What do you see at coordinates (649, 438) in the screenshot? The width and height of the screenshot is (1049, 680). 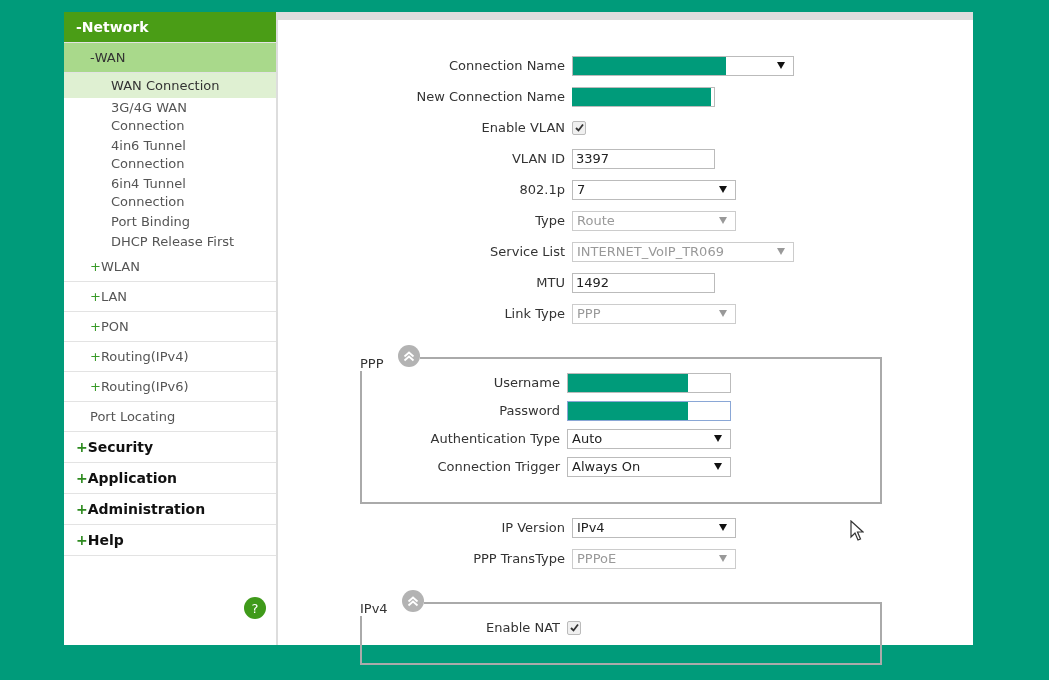 I see `dropdown: Auto` at bounding box center [649, 438].